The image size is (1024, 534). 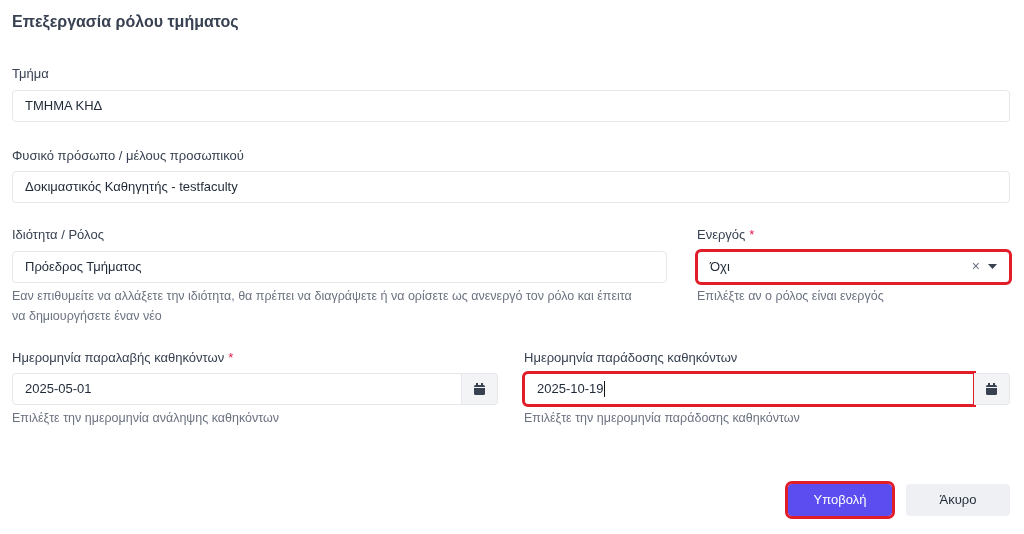 I want to click on select-value: Όχι, so click(x=720, y=266).